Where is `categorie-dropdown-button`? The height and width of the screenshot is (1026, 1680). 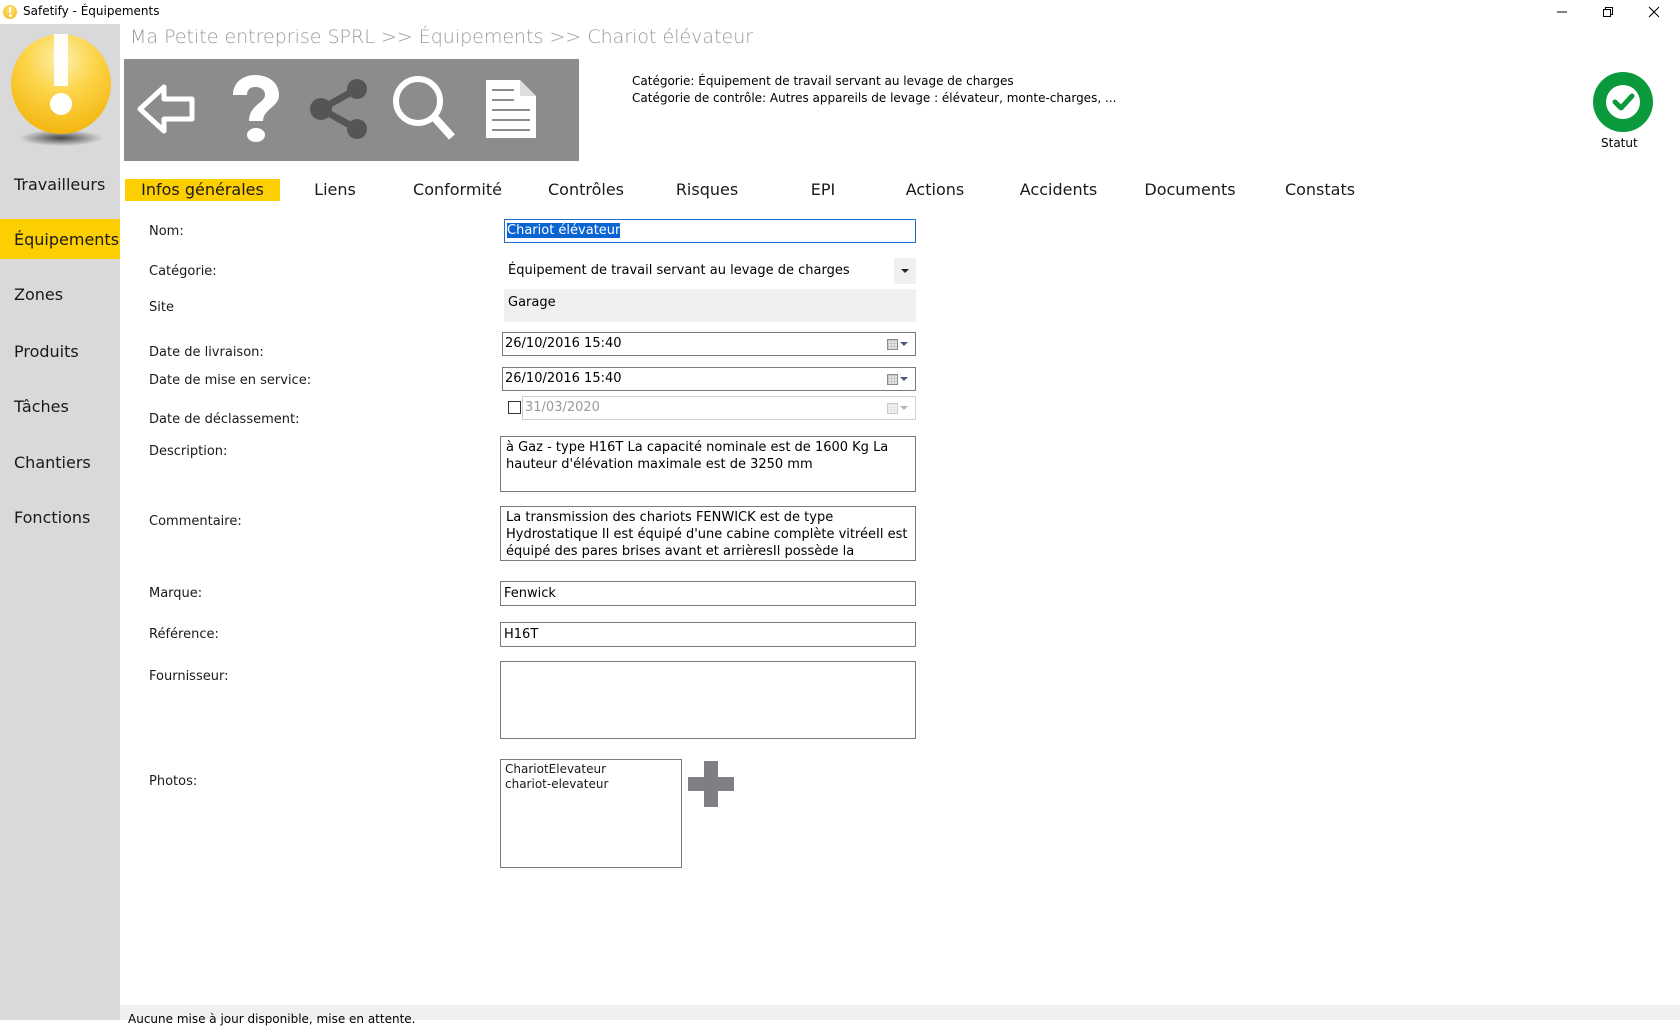
categorie-dropdown-button is located at coordinates (905, 271).